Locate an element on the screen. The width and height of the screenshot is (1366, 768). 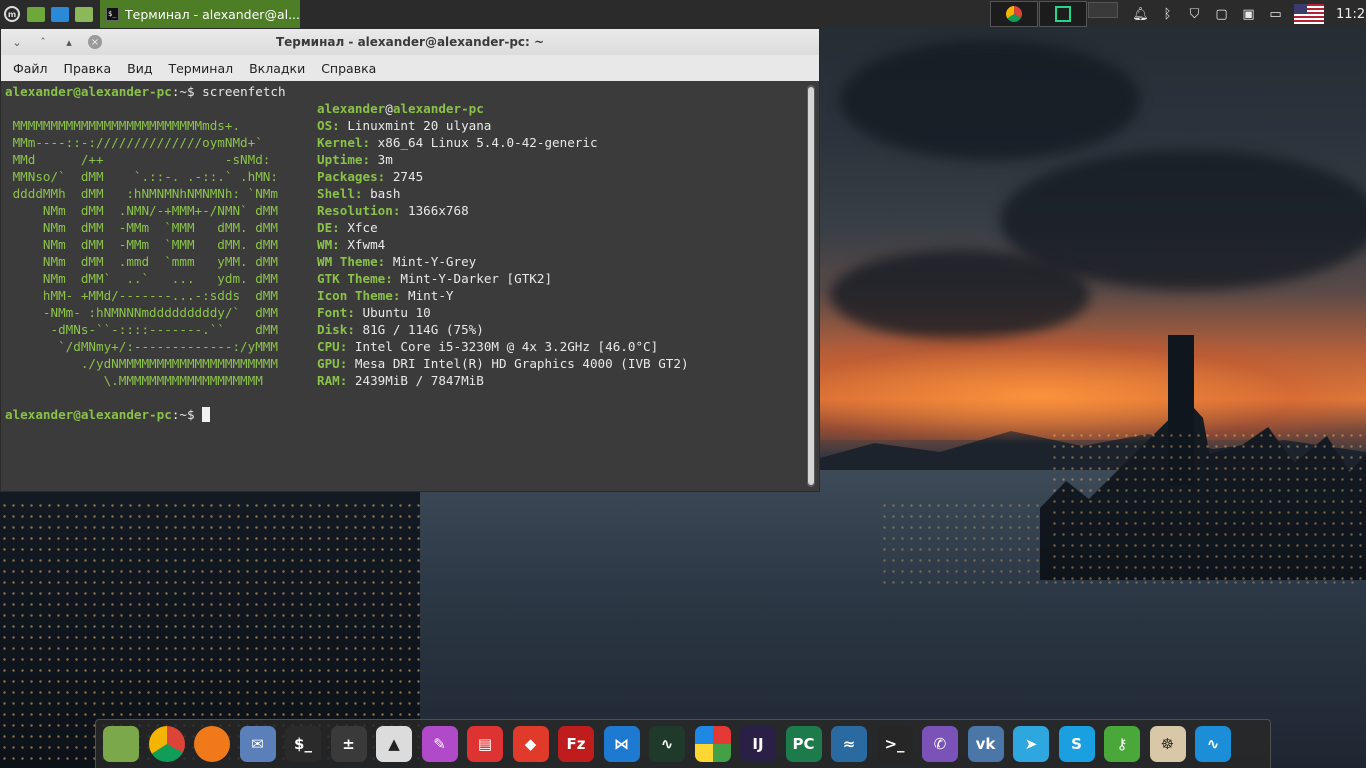
menubar: Файл Правка Вид Терминал Вкладки Справка is located at coordinates (410, 68).